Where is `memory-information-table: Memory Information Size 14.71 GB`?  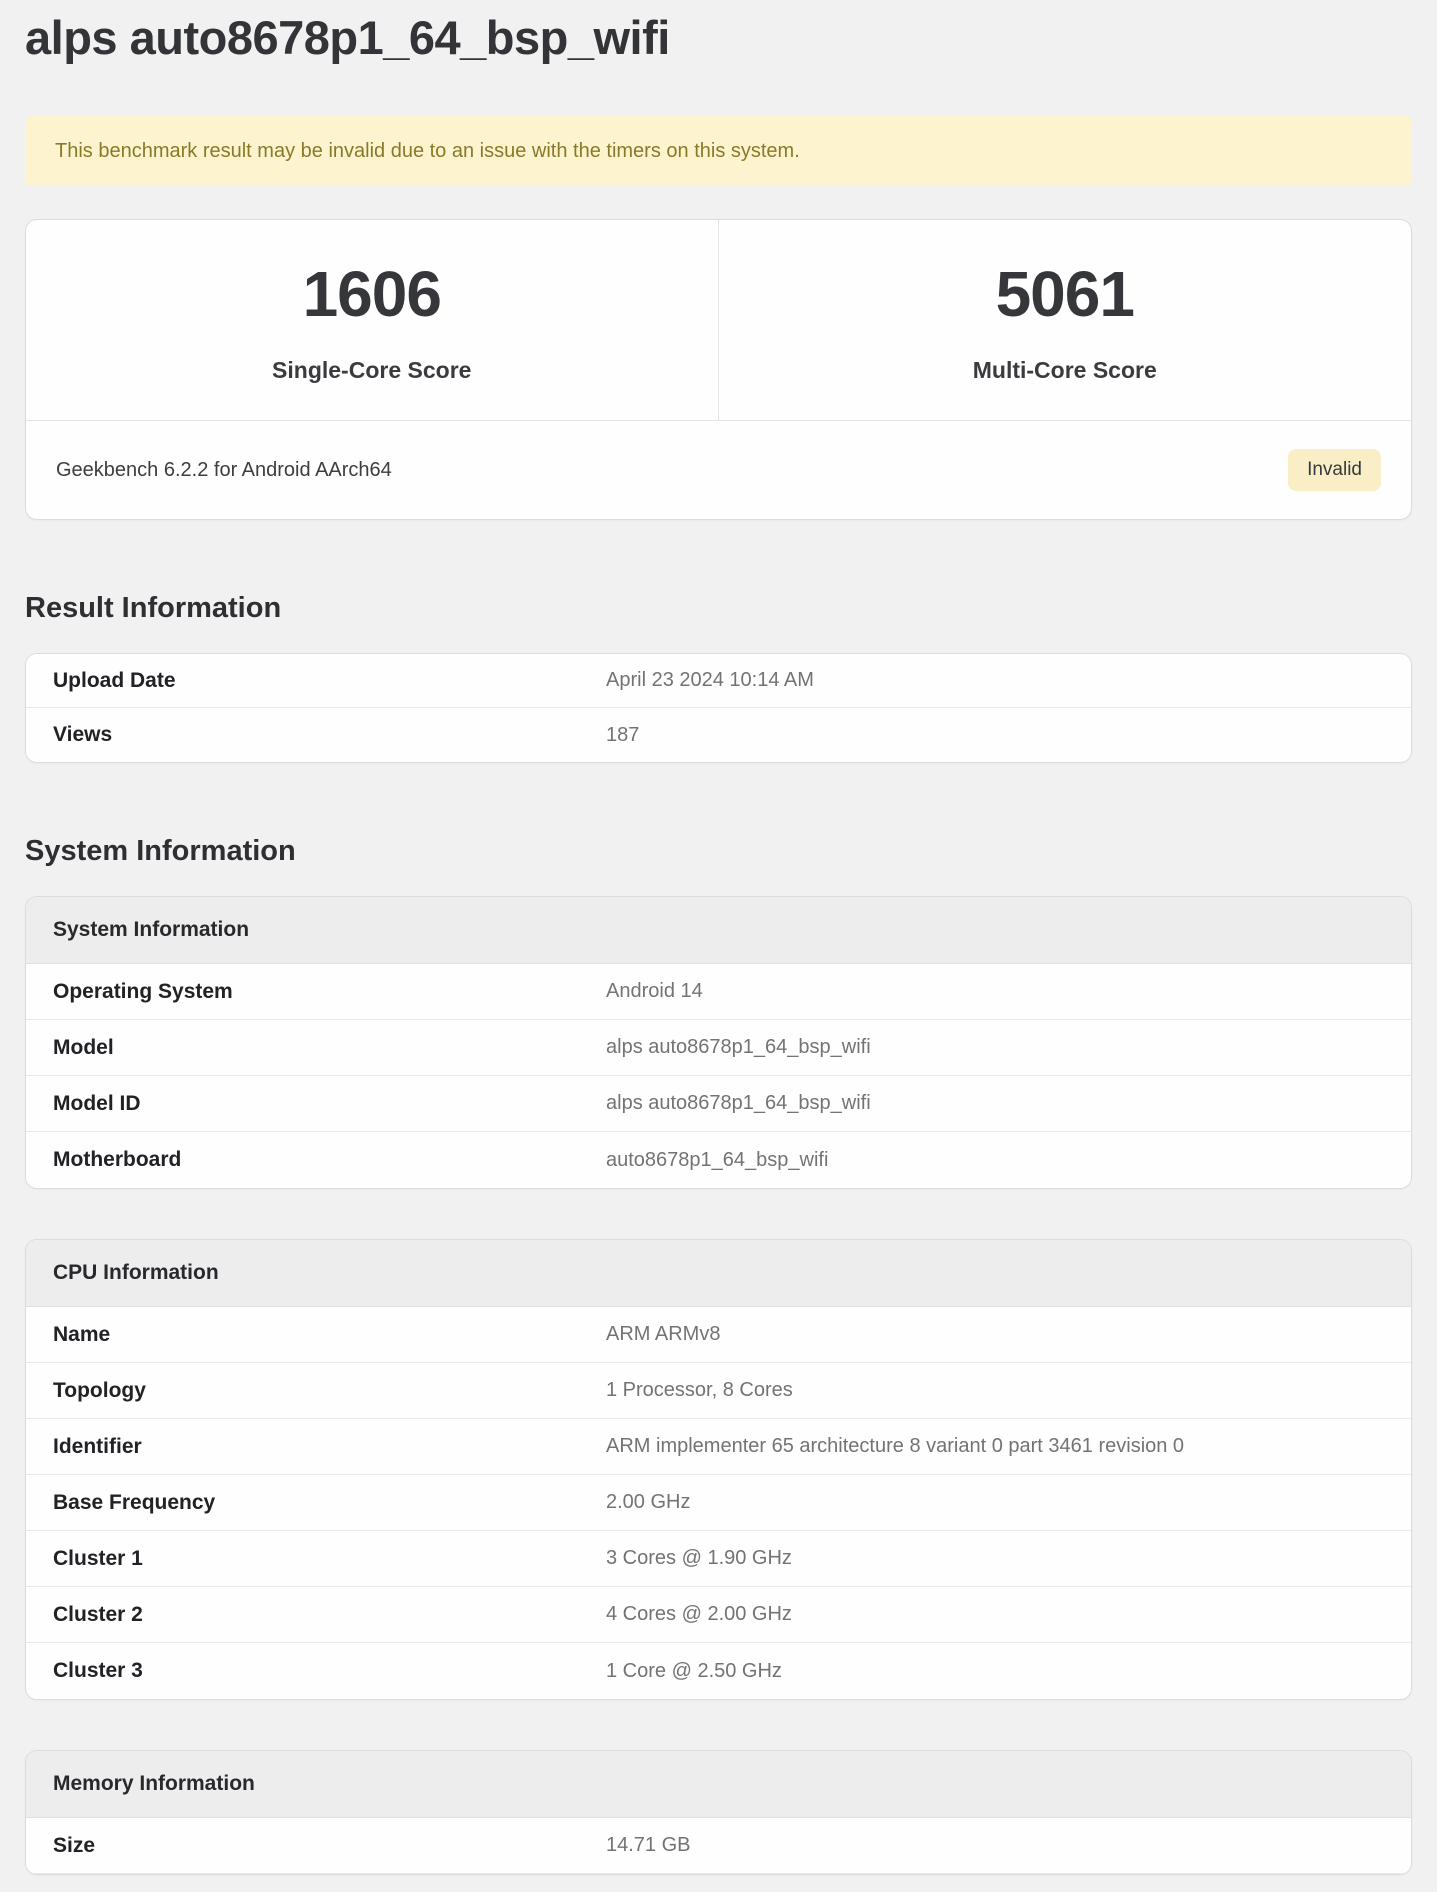 memory-information-table: Memory Information Size 14.71 GB is located at coordinates (718, 1813).